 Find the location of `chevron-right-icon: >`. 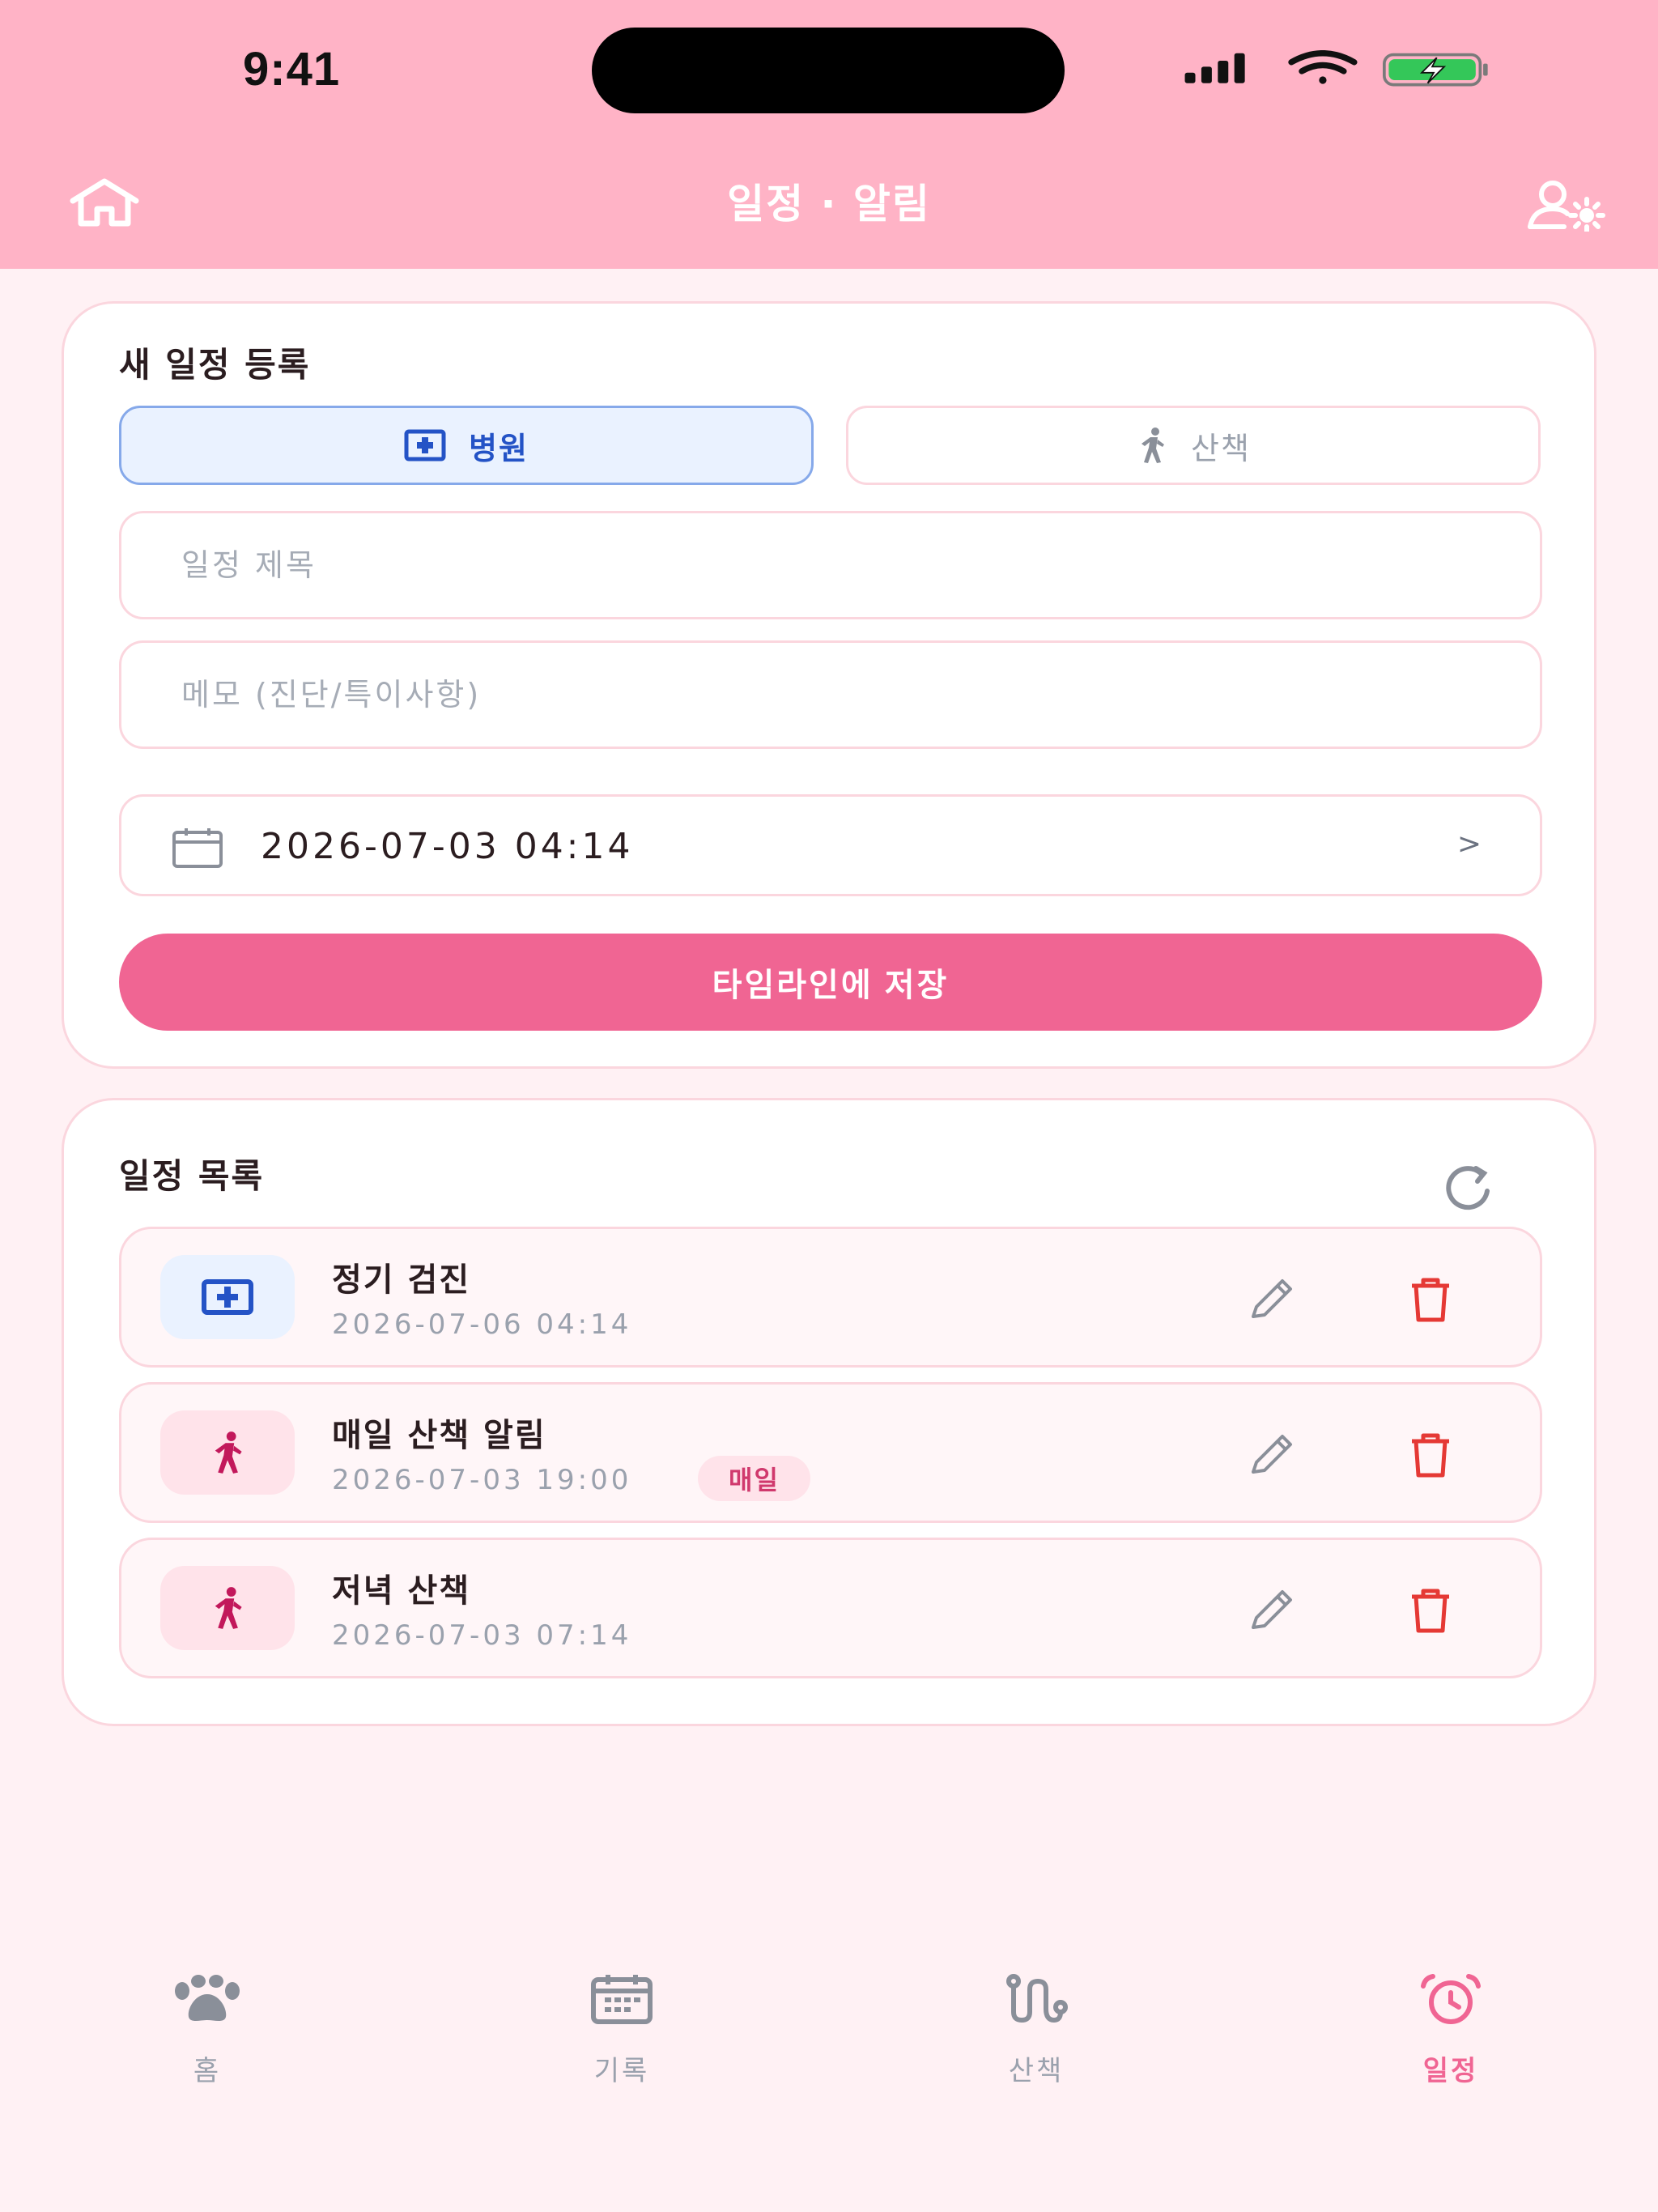

chevron-right-icon: > is located at coordinates (1469, 844).